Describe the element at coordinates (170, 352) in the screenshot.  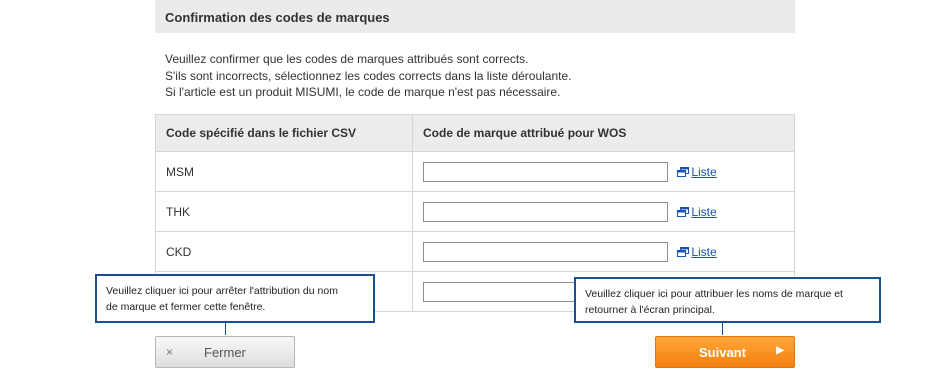
I see `close-icon: ×` at that location.